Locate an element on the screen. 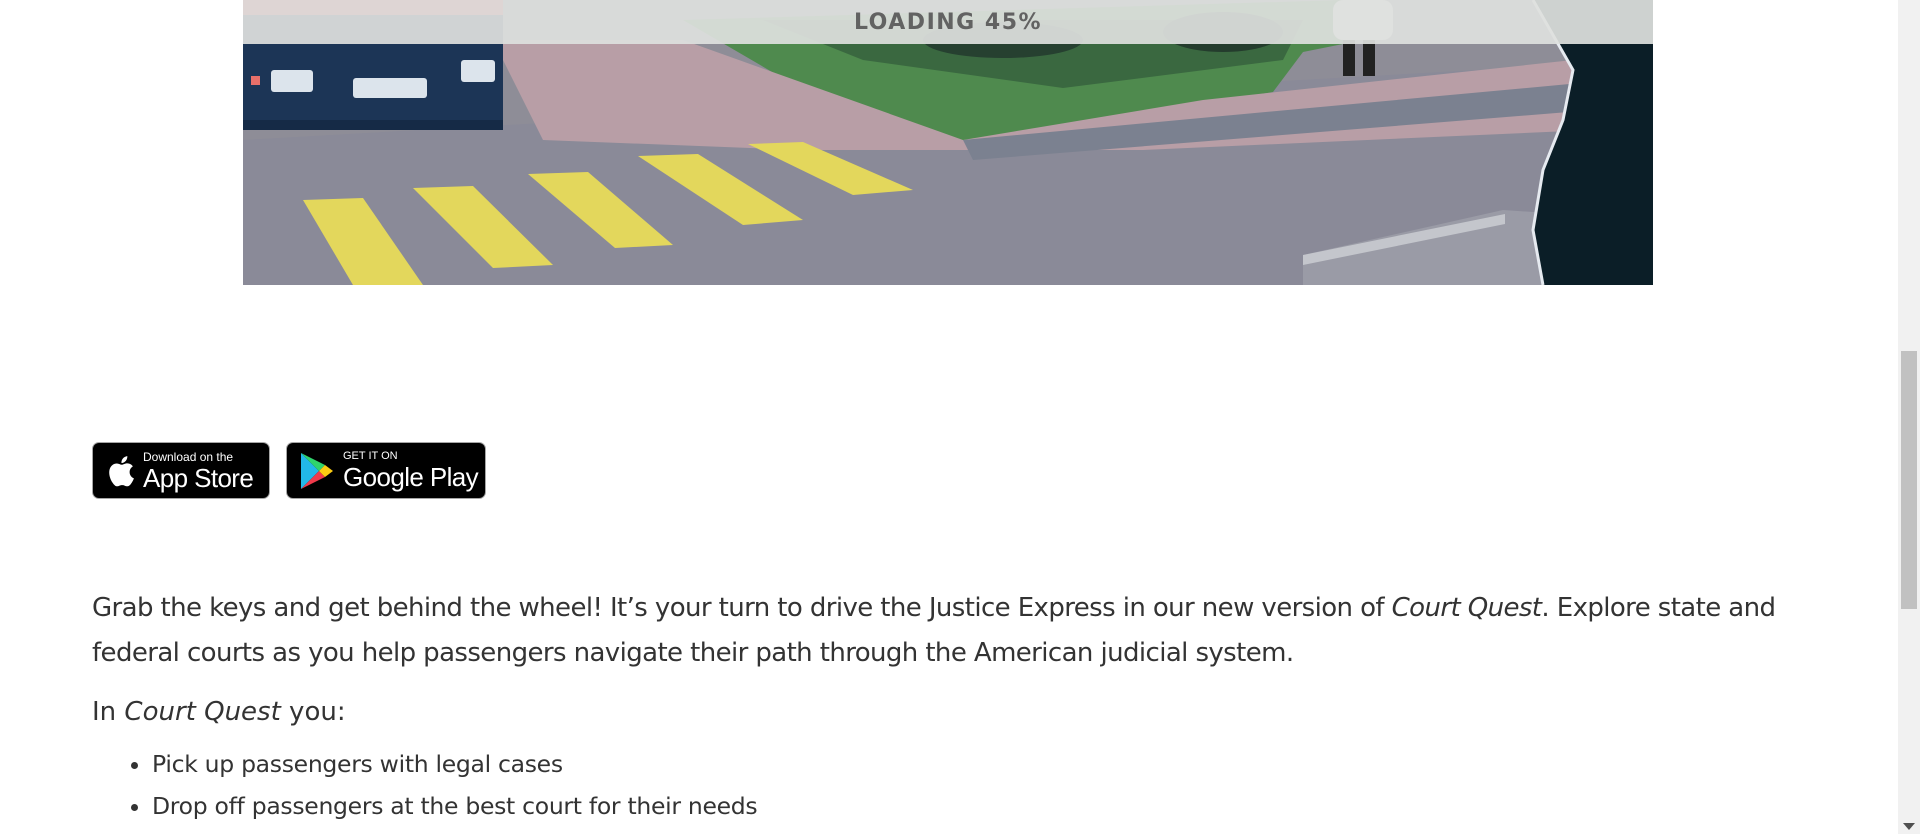  game-title-emphasis: Court Quest is located at coordinates (1466, 608).